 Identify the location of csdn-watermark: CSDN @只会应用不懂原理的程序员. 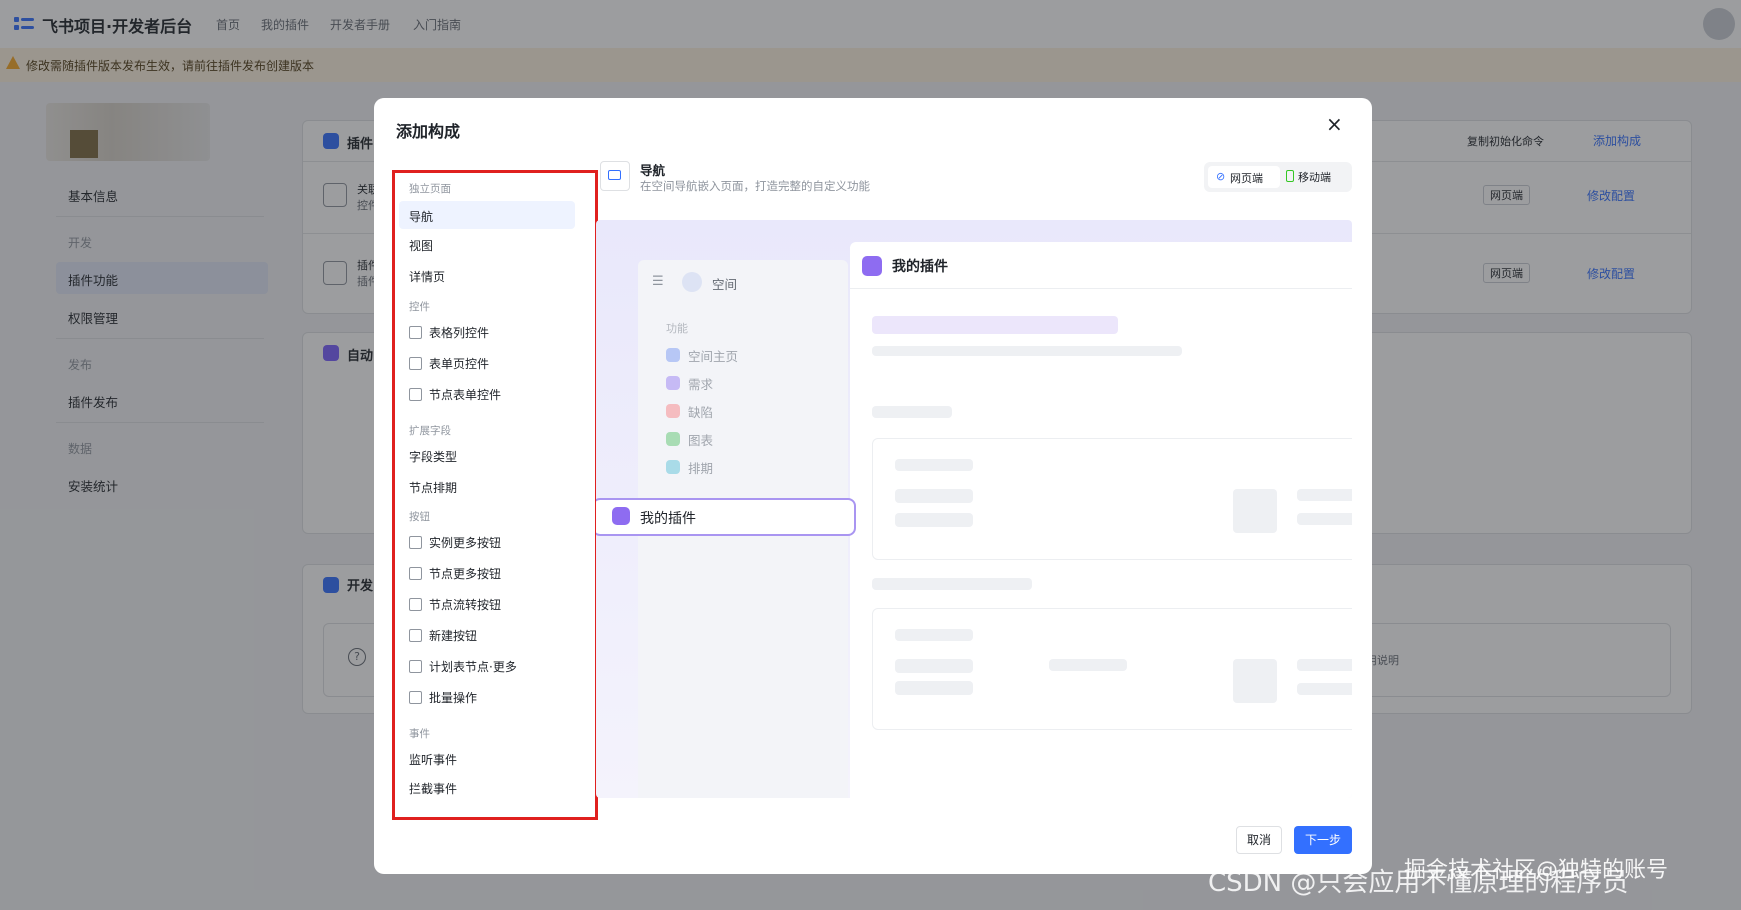
(1418, 883).